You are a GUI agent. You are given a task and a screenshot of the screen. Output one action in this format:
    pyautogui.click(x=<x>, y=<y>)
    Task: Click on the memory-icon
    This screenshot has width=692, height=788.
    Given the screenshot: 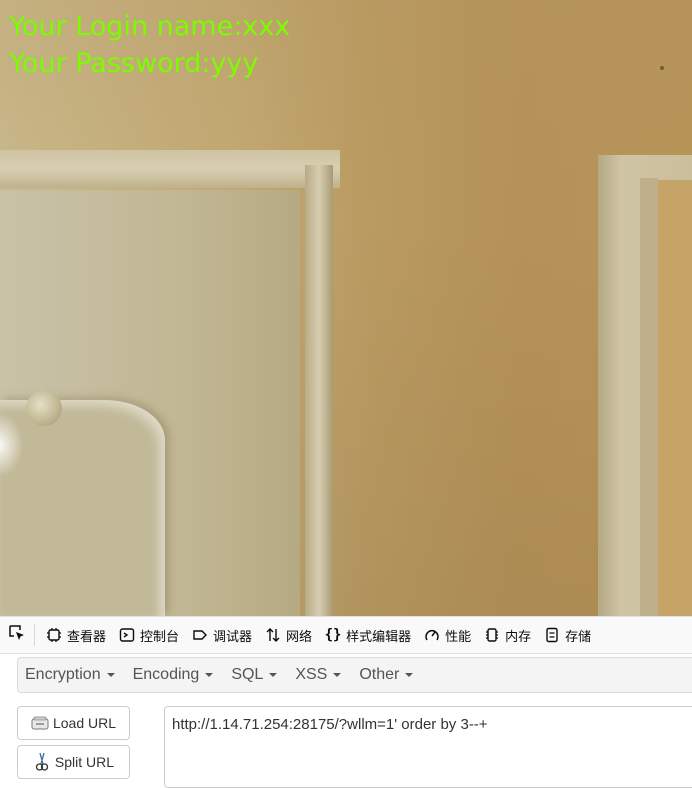 What is the action you would take?
    pyautogui.click(x=492, y=635)
    